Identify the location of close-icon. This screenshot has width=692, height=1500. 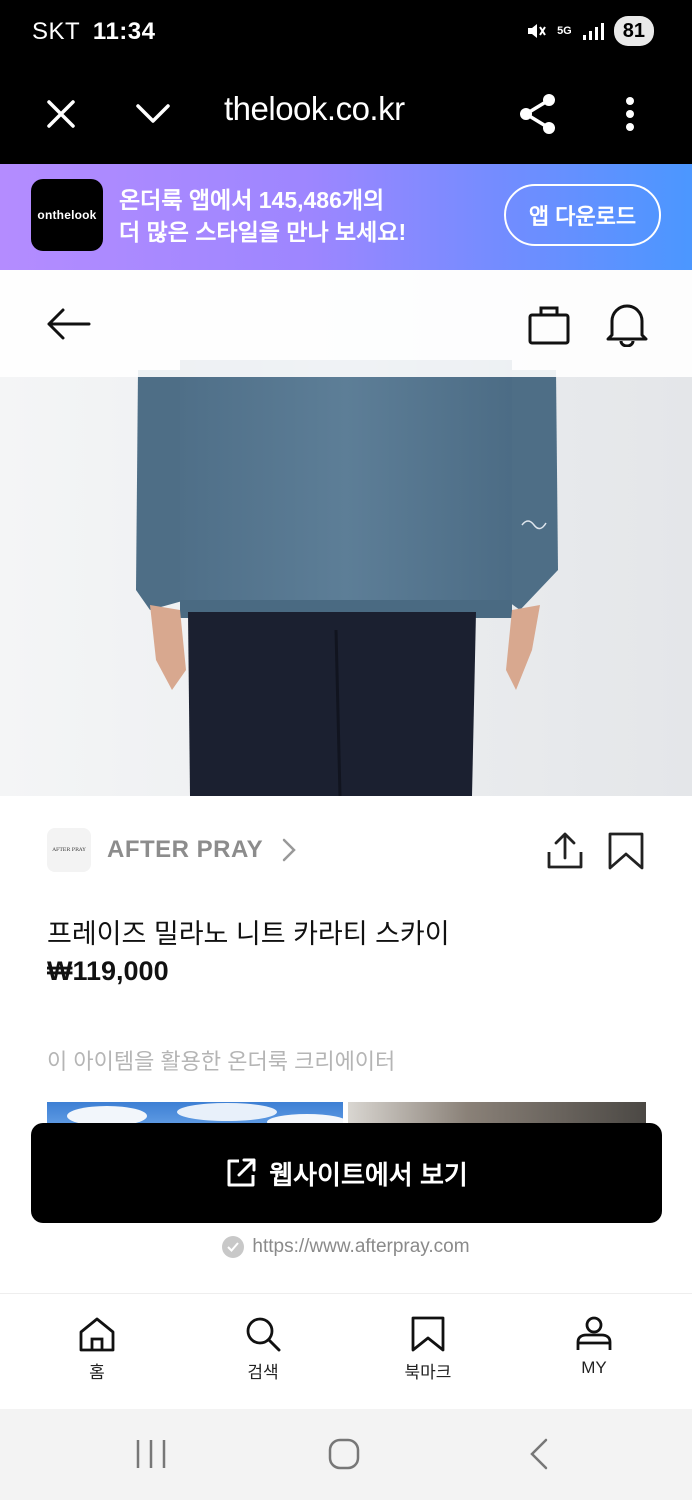
(61, 114).